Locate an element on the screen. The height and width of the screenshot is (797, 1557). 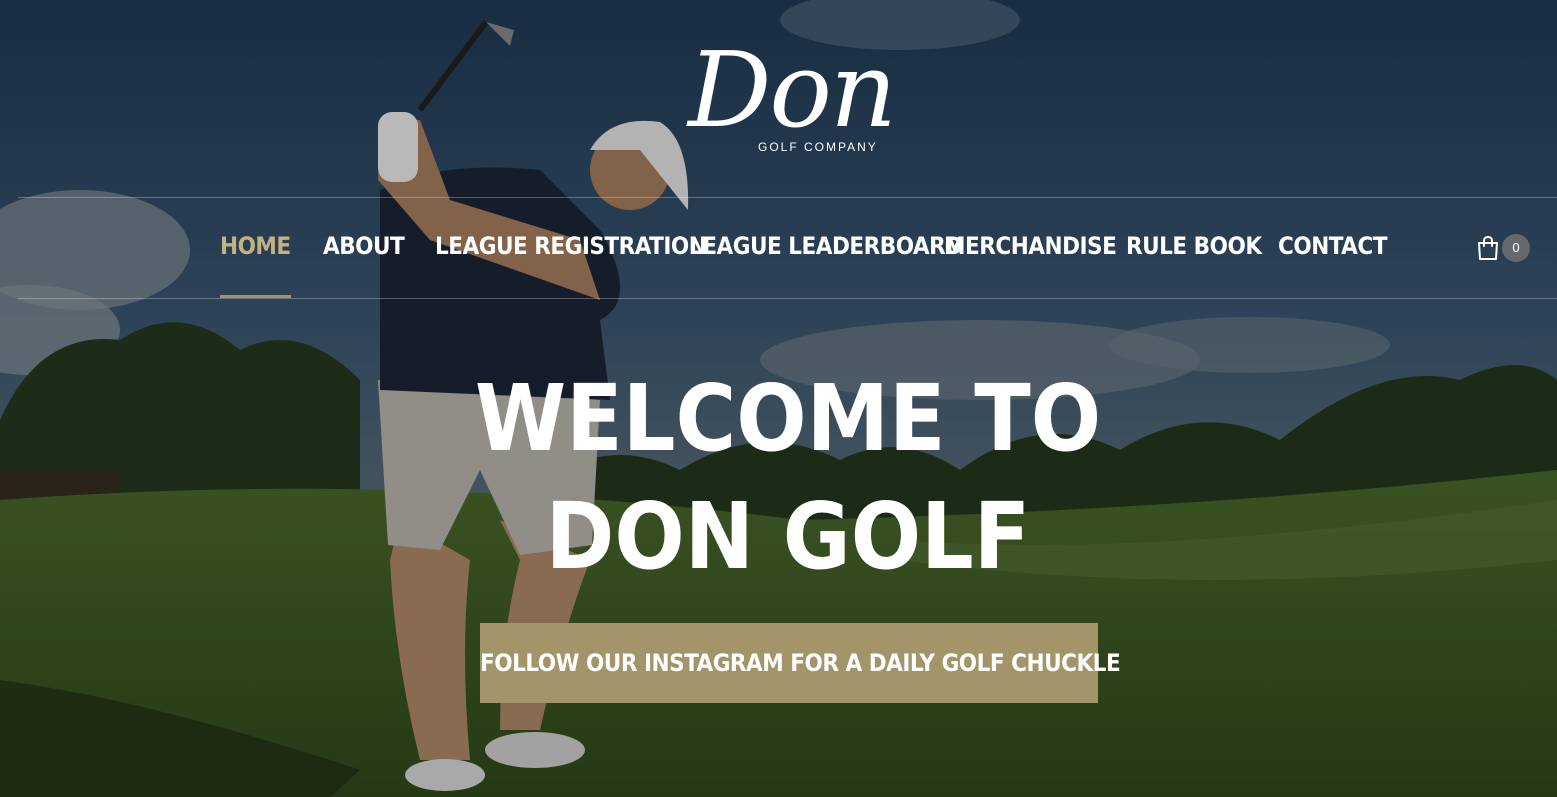
brand-logo: Don GOLF COMPANY is located at coordinates (795, 95).